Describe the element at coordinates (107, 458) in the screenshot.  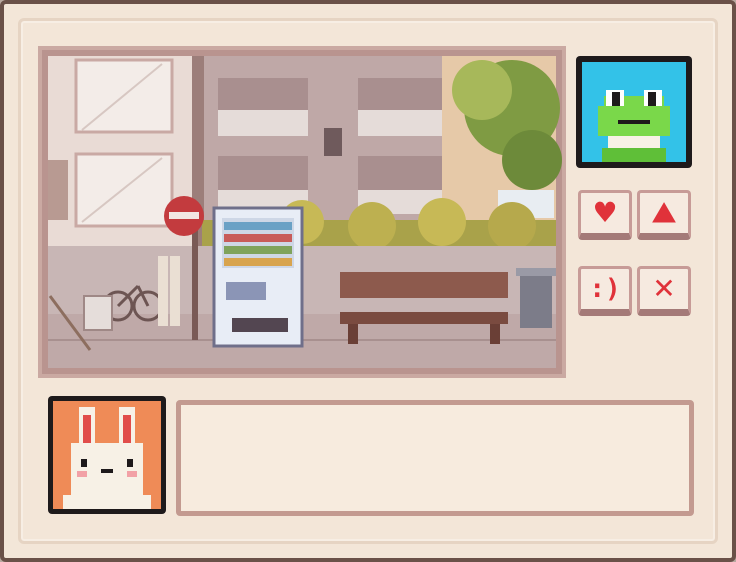
I see `rabbit-face-icon` at that location.